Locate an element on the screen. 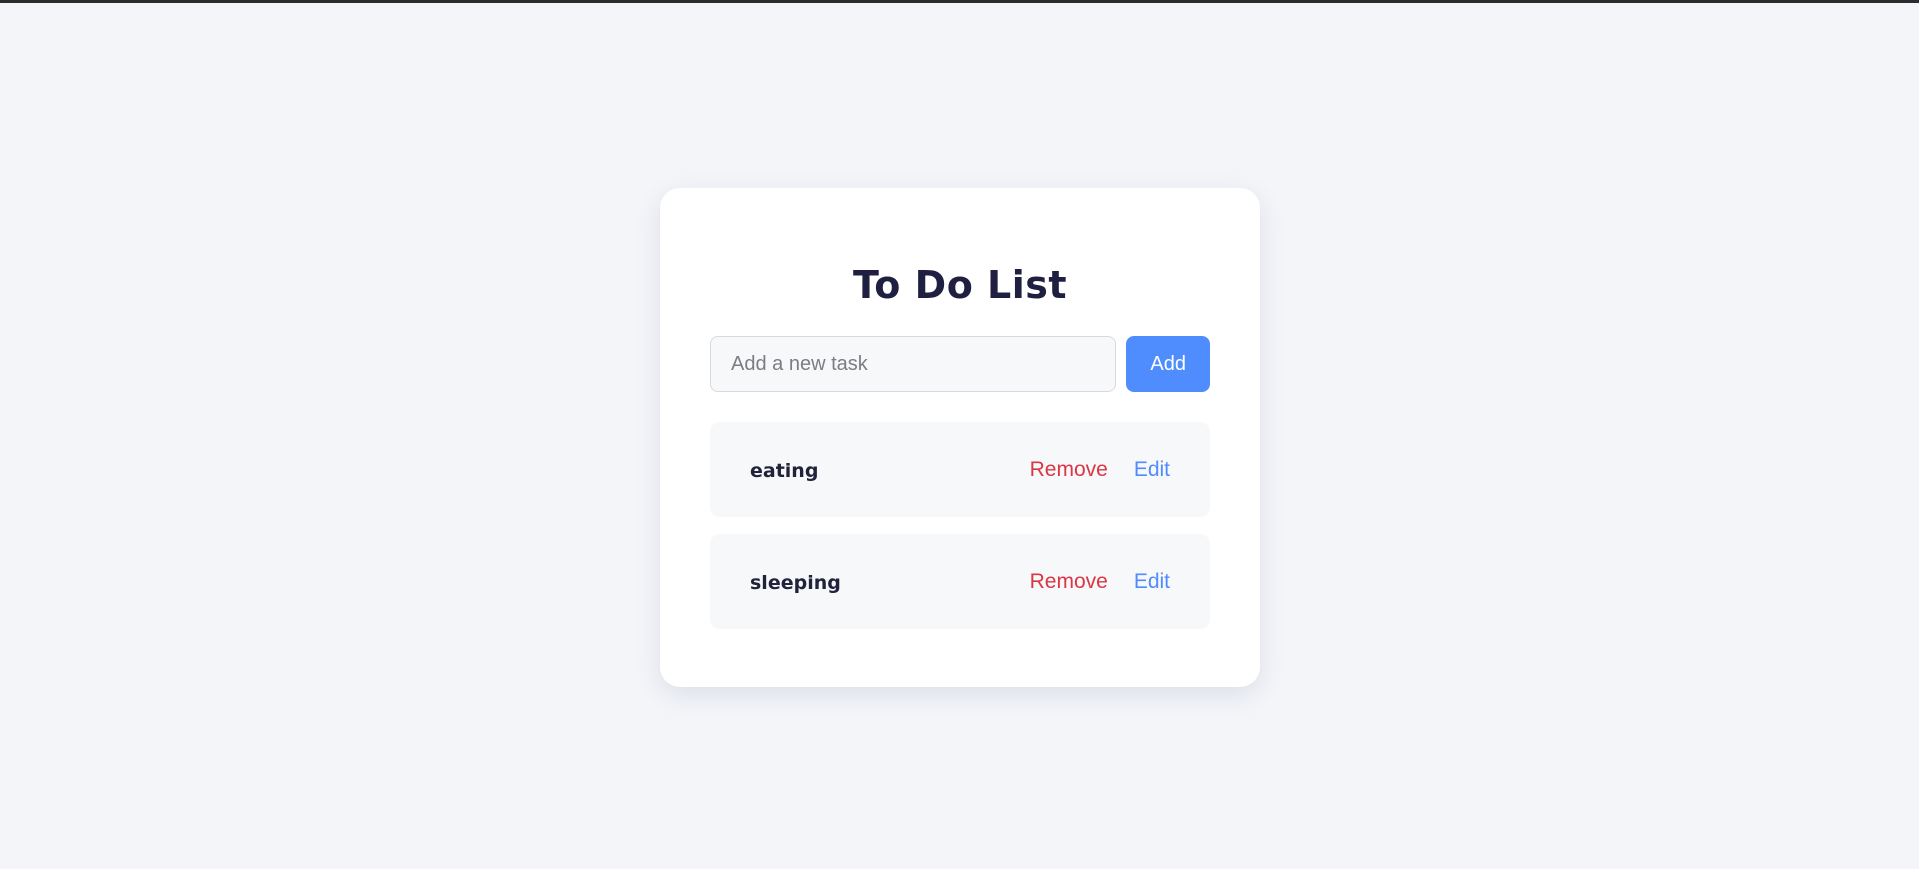 This screenshot has width=1919, height=869. task-list: eating Remove Edit sleeping Remove Edit is located at coordinates (960, 525).